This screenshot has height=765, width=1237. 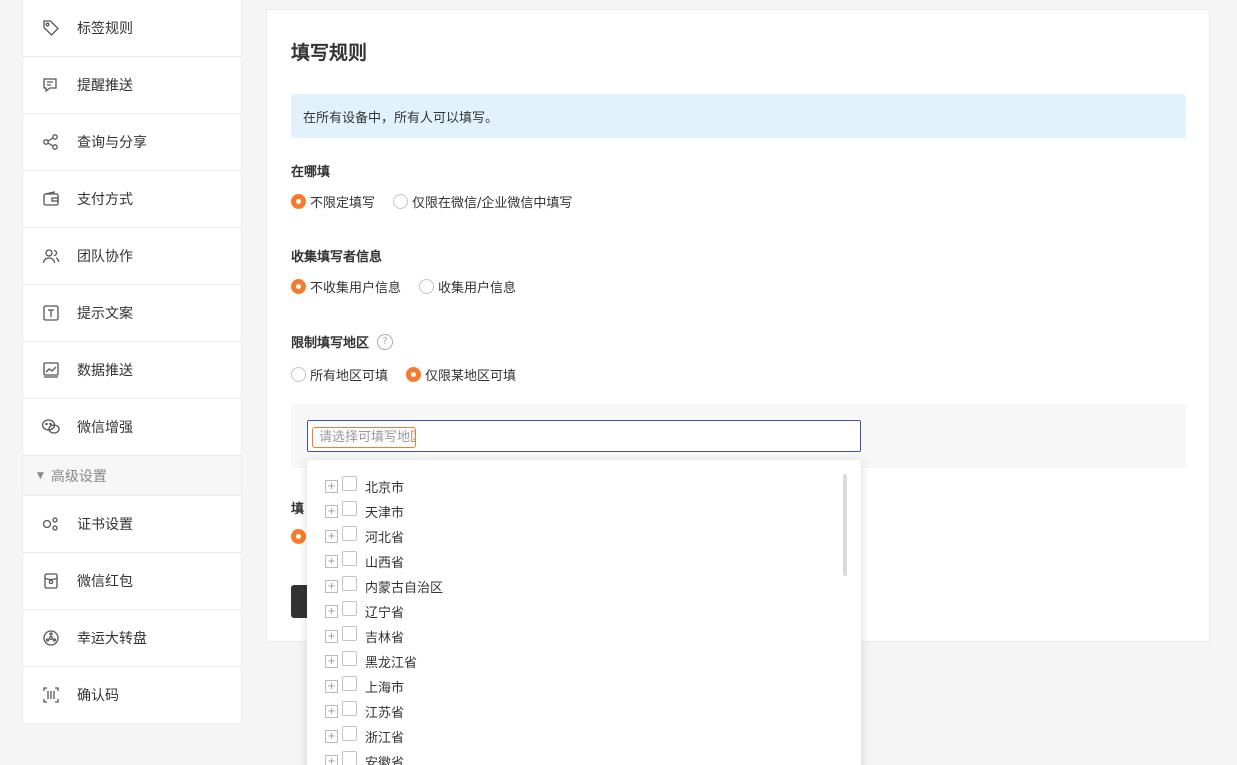 What do you see at coordinates (385, 613) in the screenshot?
I see `node-label: 辽宁省` at bounding box center [385, 613].